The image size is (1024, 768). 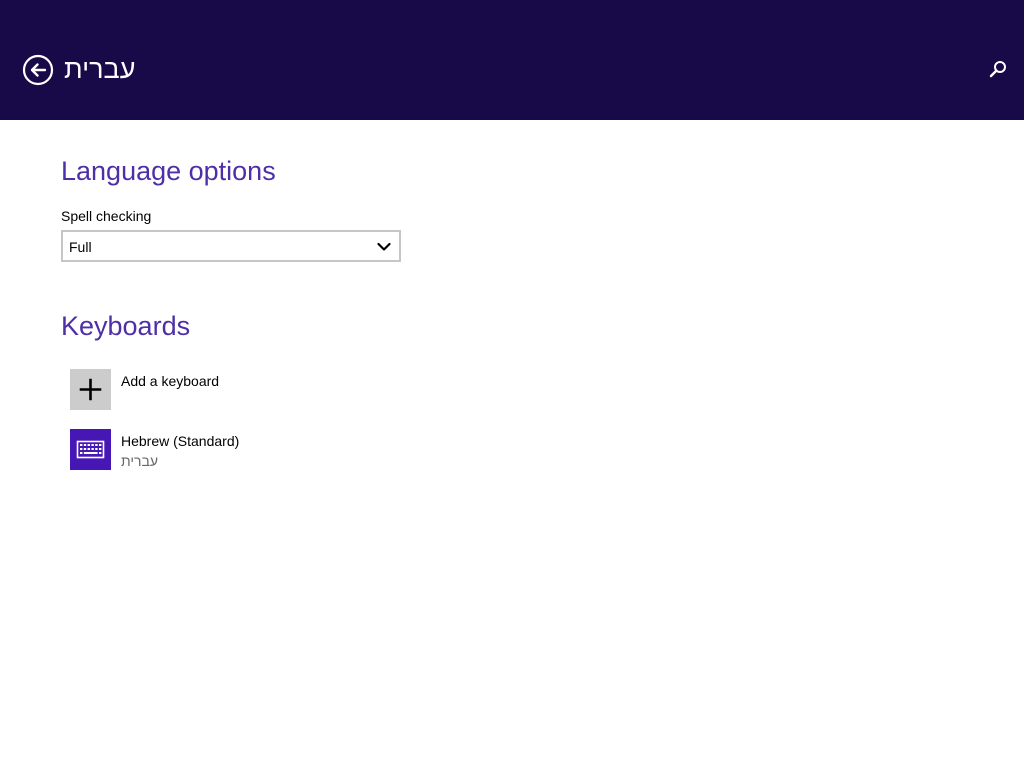 I want to click on page-title: עברית, so click(x=100, y=69).